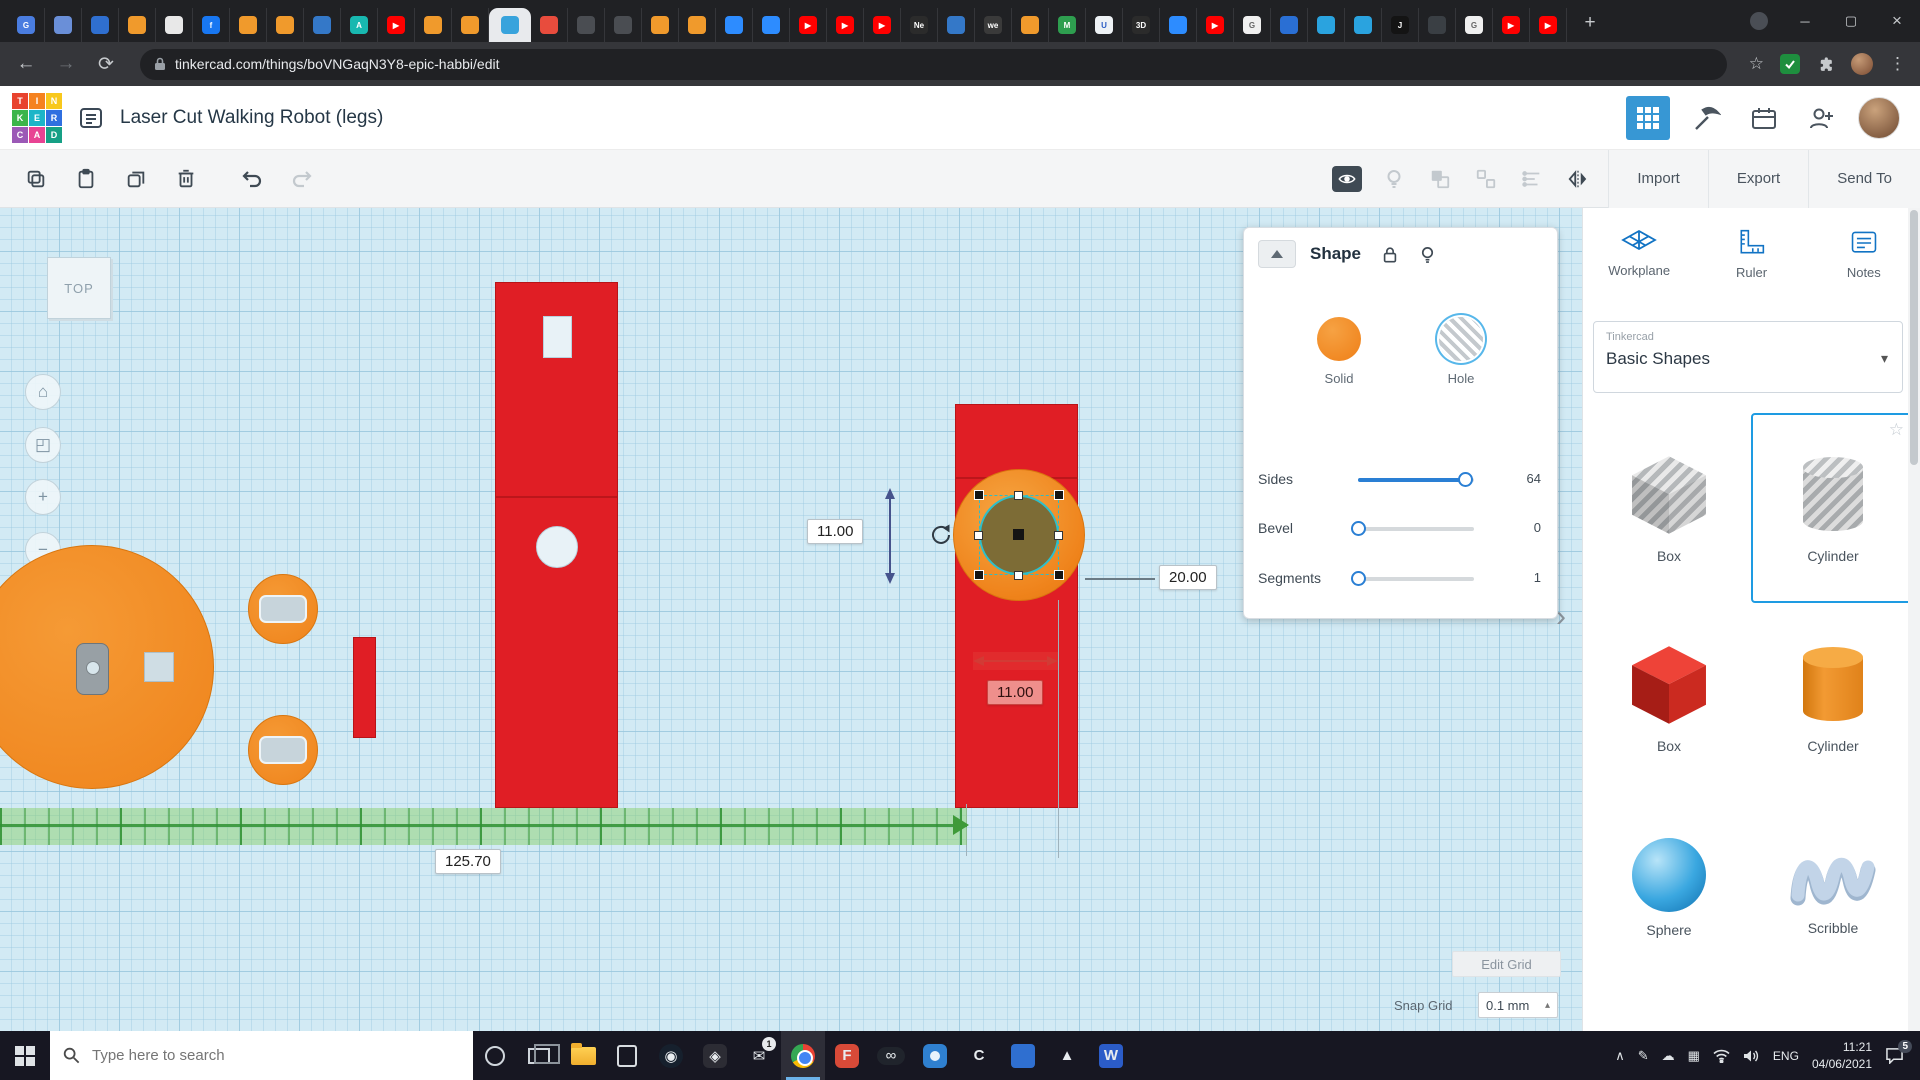 The height and width of the screenshot is (1080, 1920). I want to click on browser-tab-active, so click(510, 25).